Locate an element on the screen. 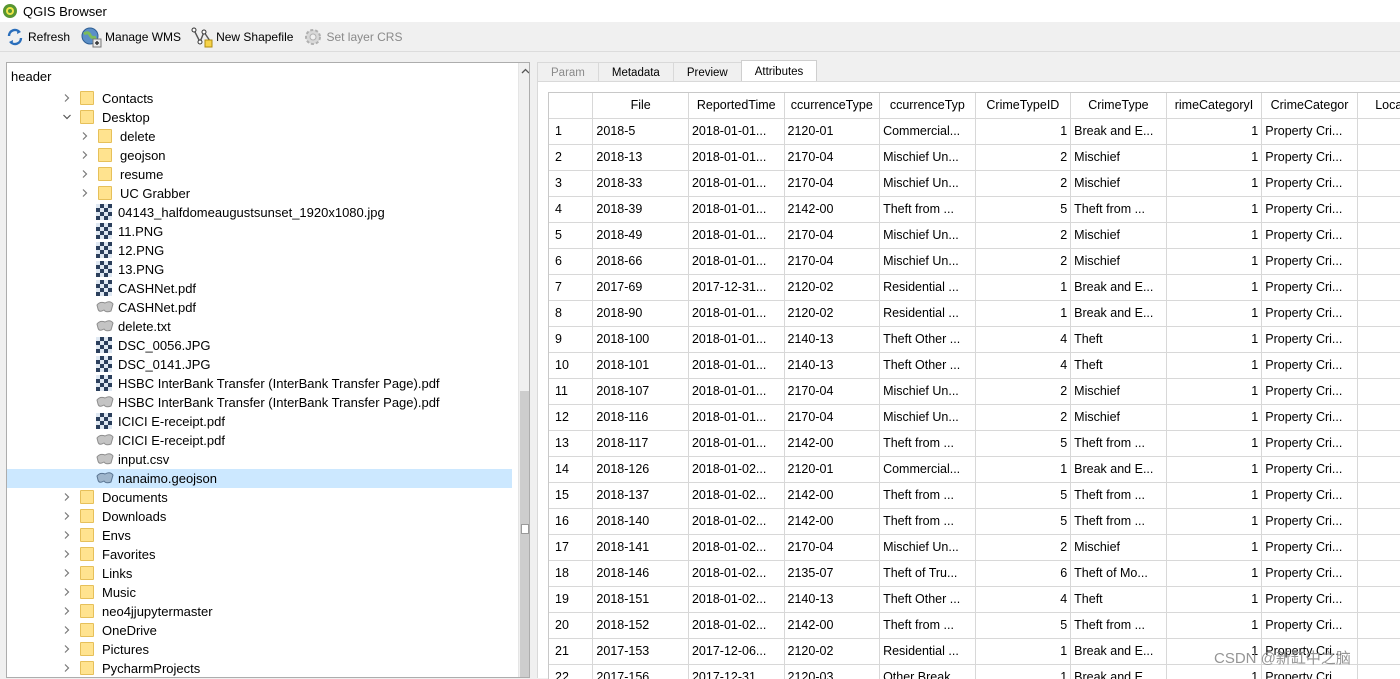  row-number: 9 is located at coordinates (571, 339).